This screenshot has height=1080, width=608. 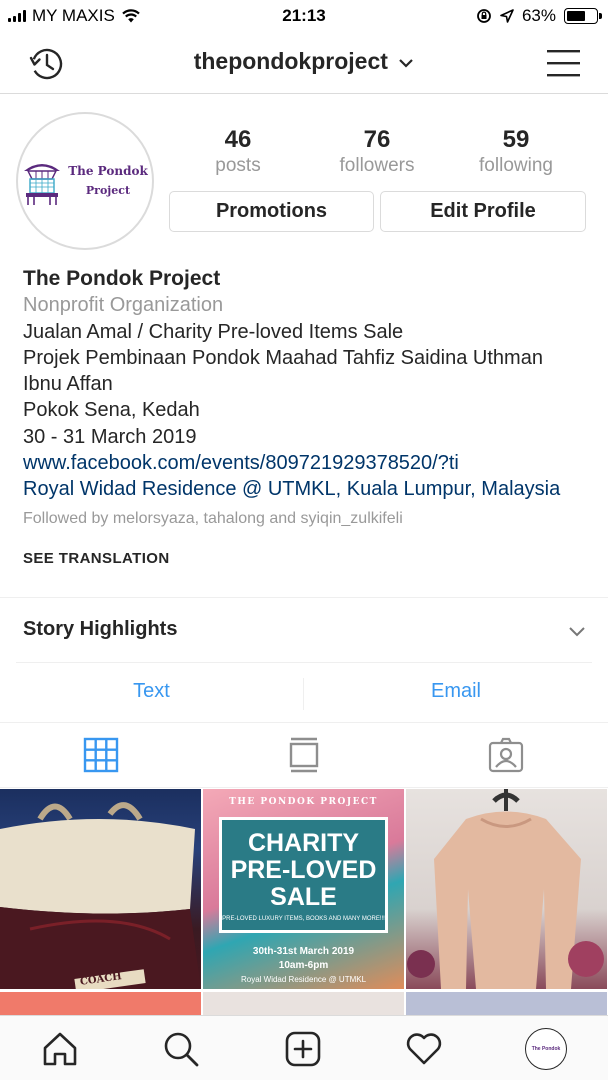 What do you see at coordinates (304, 16) in the screenshot?
I see `status-bar: MY MAXIS 21:13 63%` at bounding box center [304, 16].